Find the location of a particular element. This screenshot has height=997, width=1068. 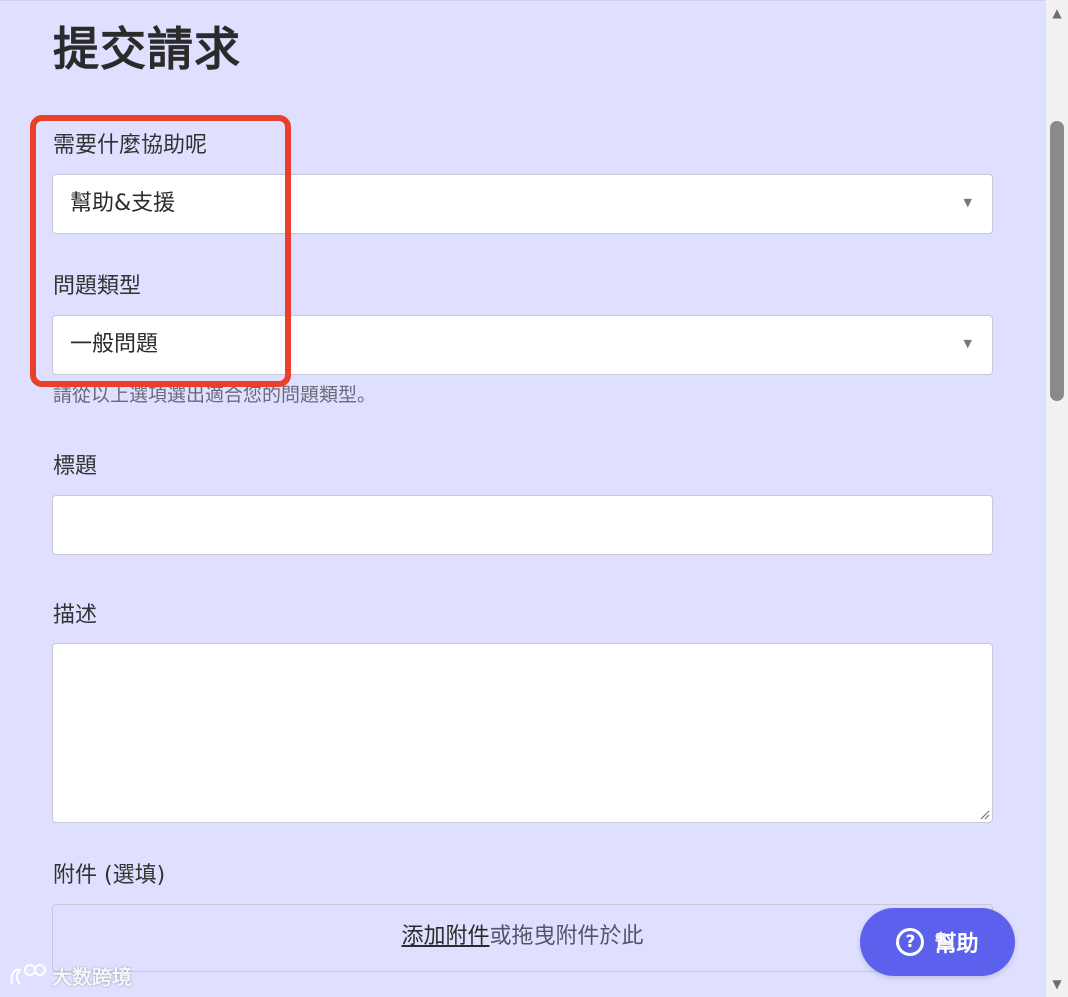

description-label: 描述 is located at coordinates (75, 615).